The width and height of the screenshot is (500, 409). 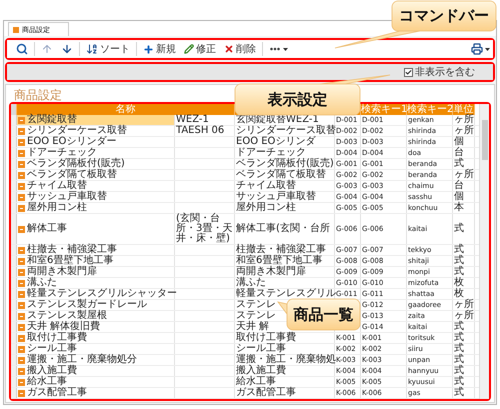 I want to click on table-cell: シール工事, so click(x=96, y=349).